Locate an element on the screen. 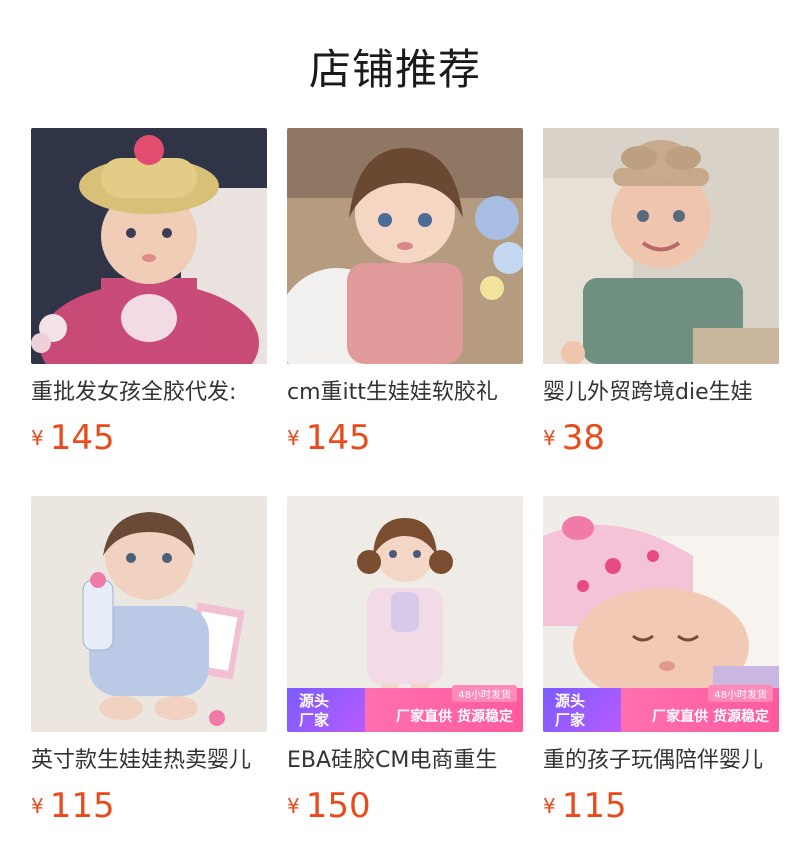  product-price: ¥150 is located at coordinates (405, 806).